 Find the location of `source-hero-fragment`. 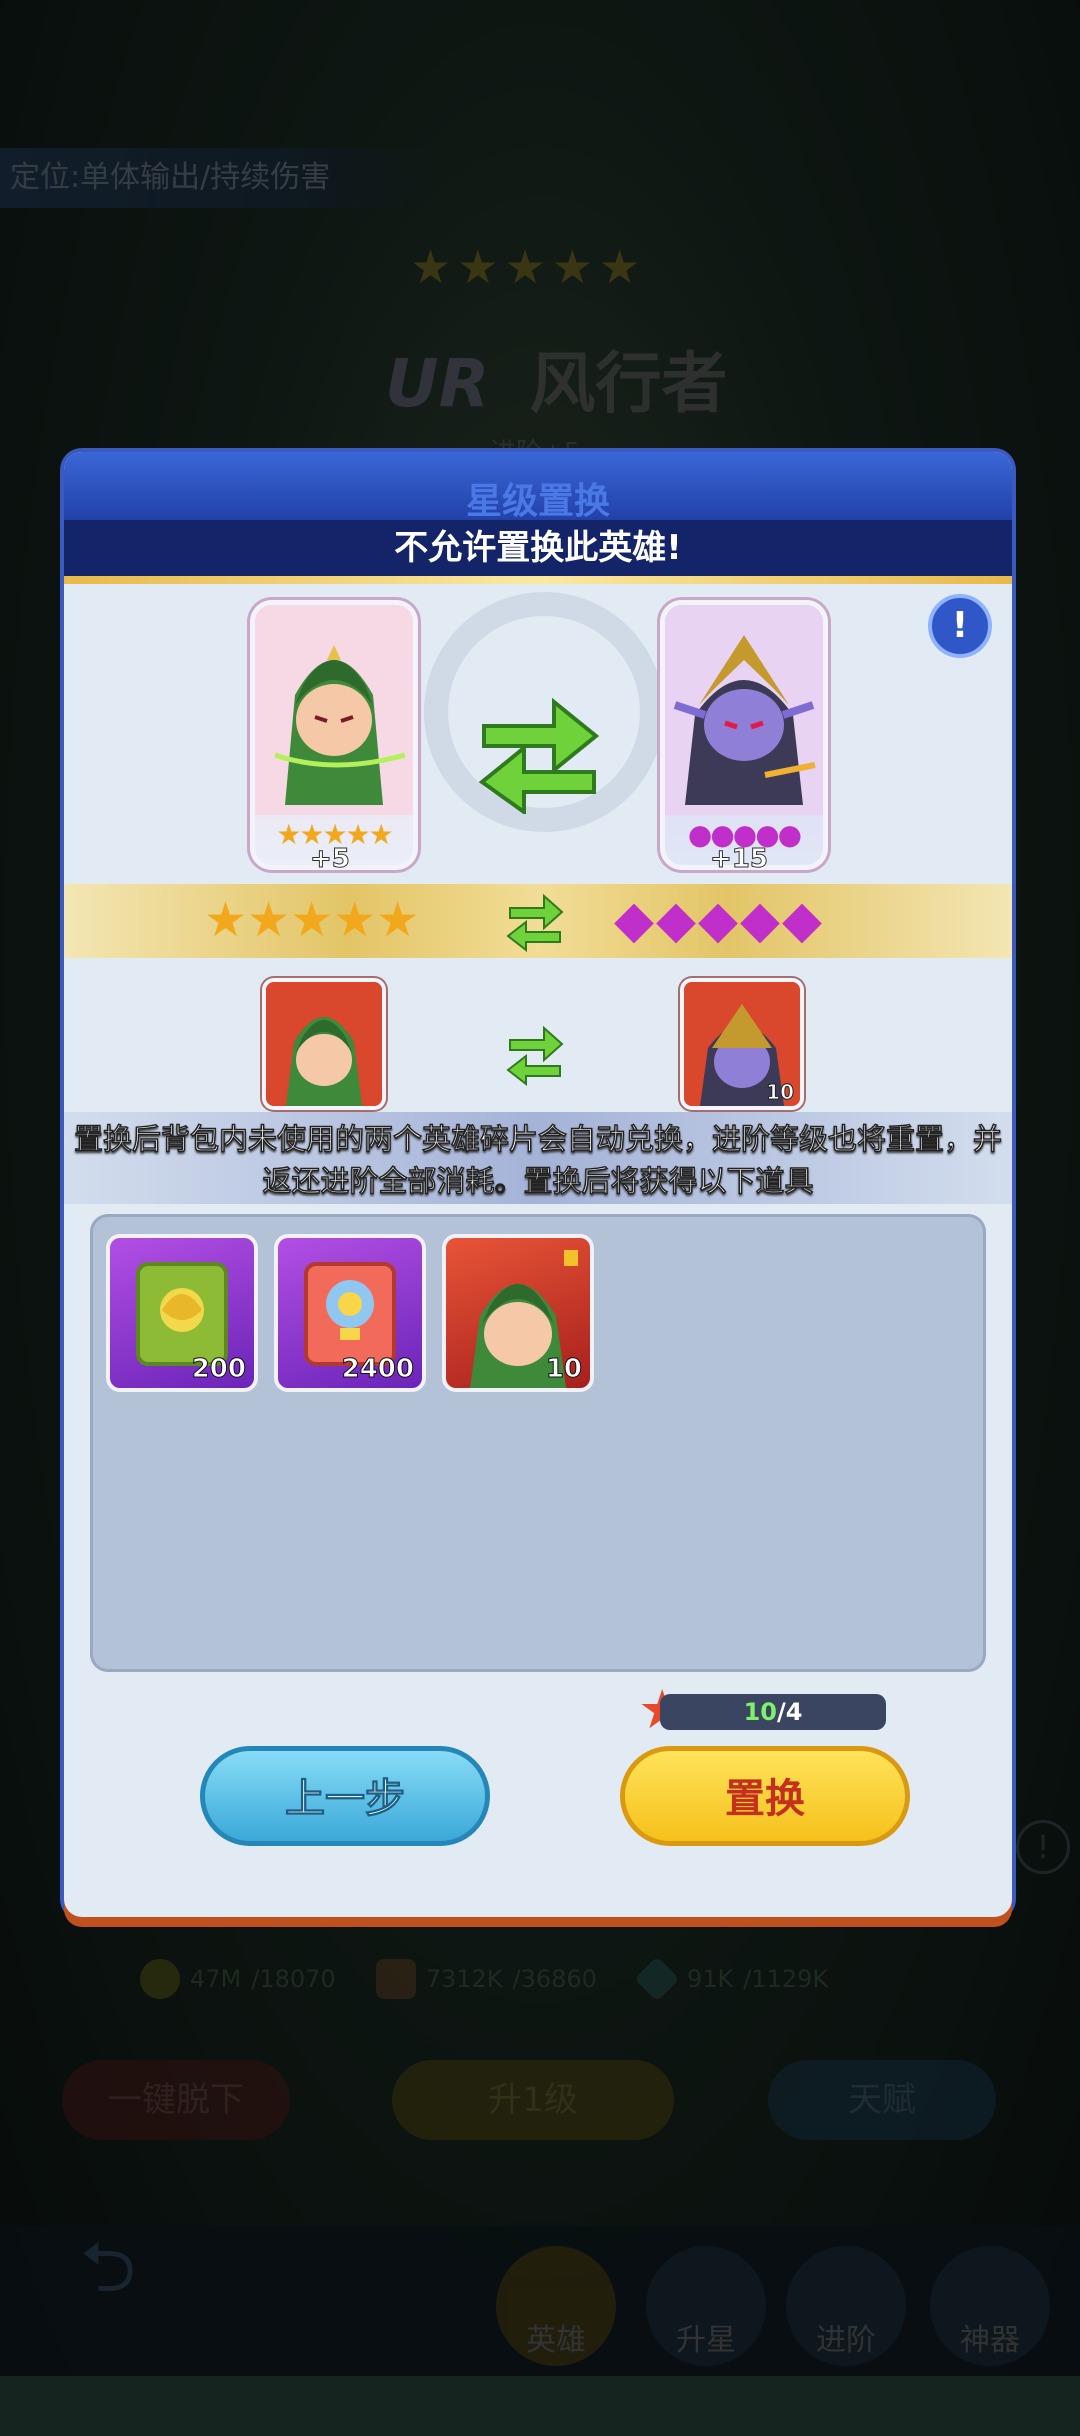

source-hero-fragment is located at coordinates (324, 1044).